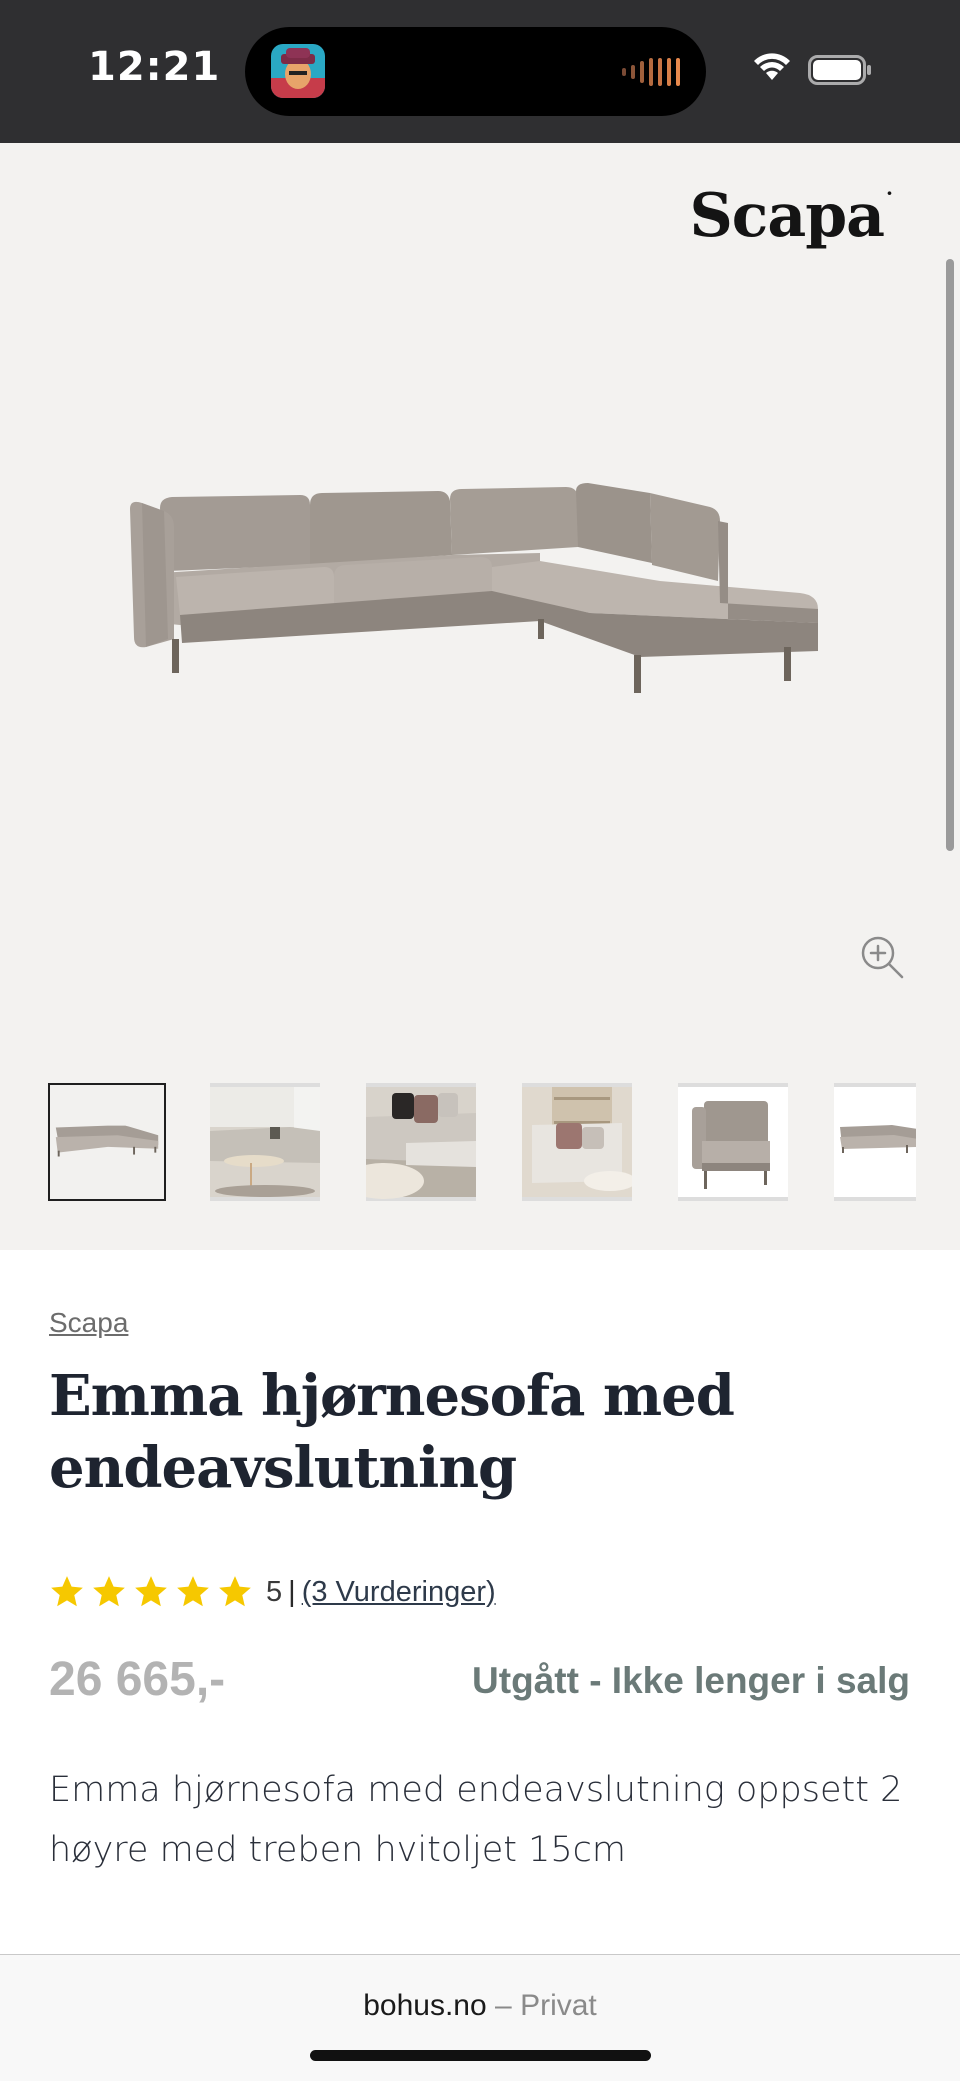 The width and height of the screenshot is (960, 2081). Describe the element at coordinates (480, 2055) in the screenshot. I see `home-indicator` at that location.